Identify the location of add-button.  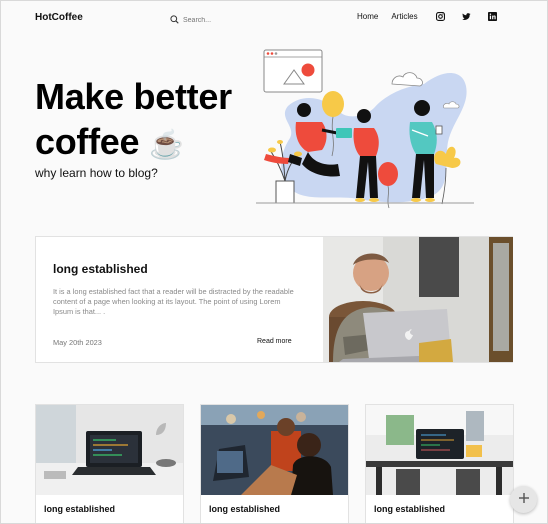
(523, 499).